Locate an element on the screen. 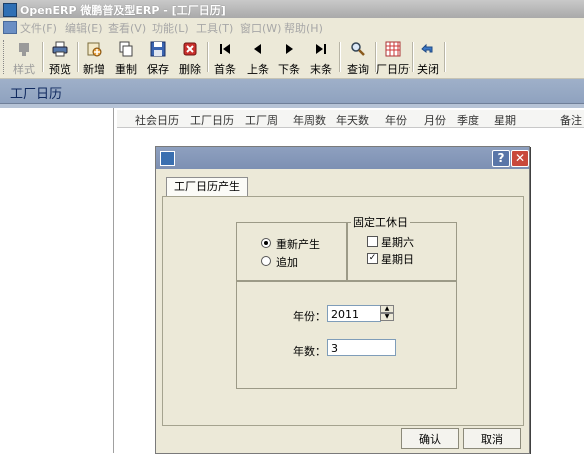 The image size is (584, 454). style-icon is located at coordinates (24, 49).